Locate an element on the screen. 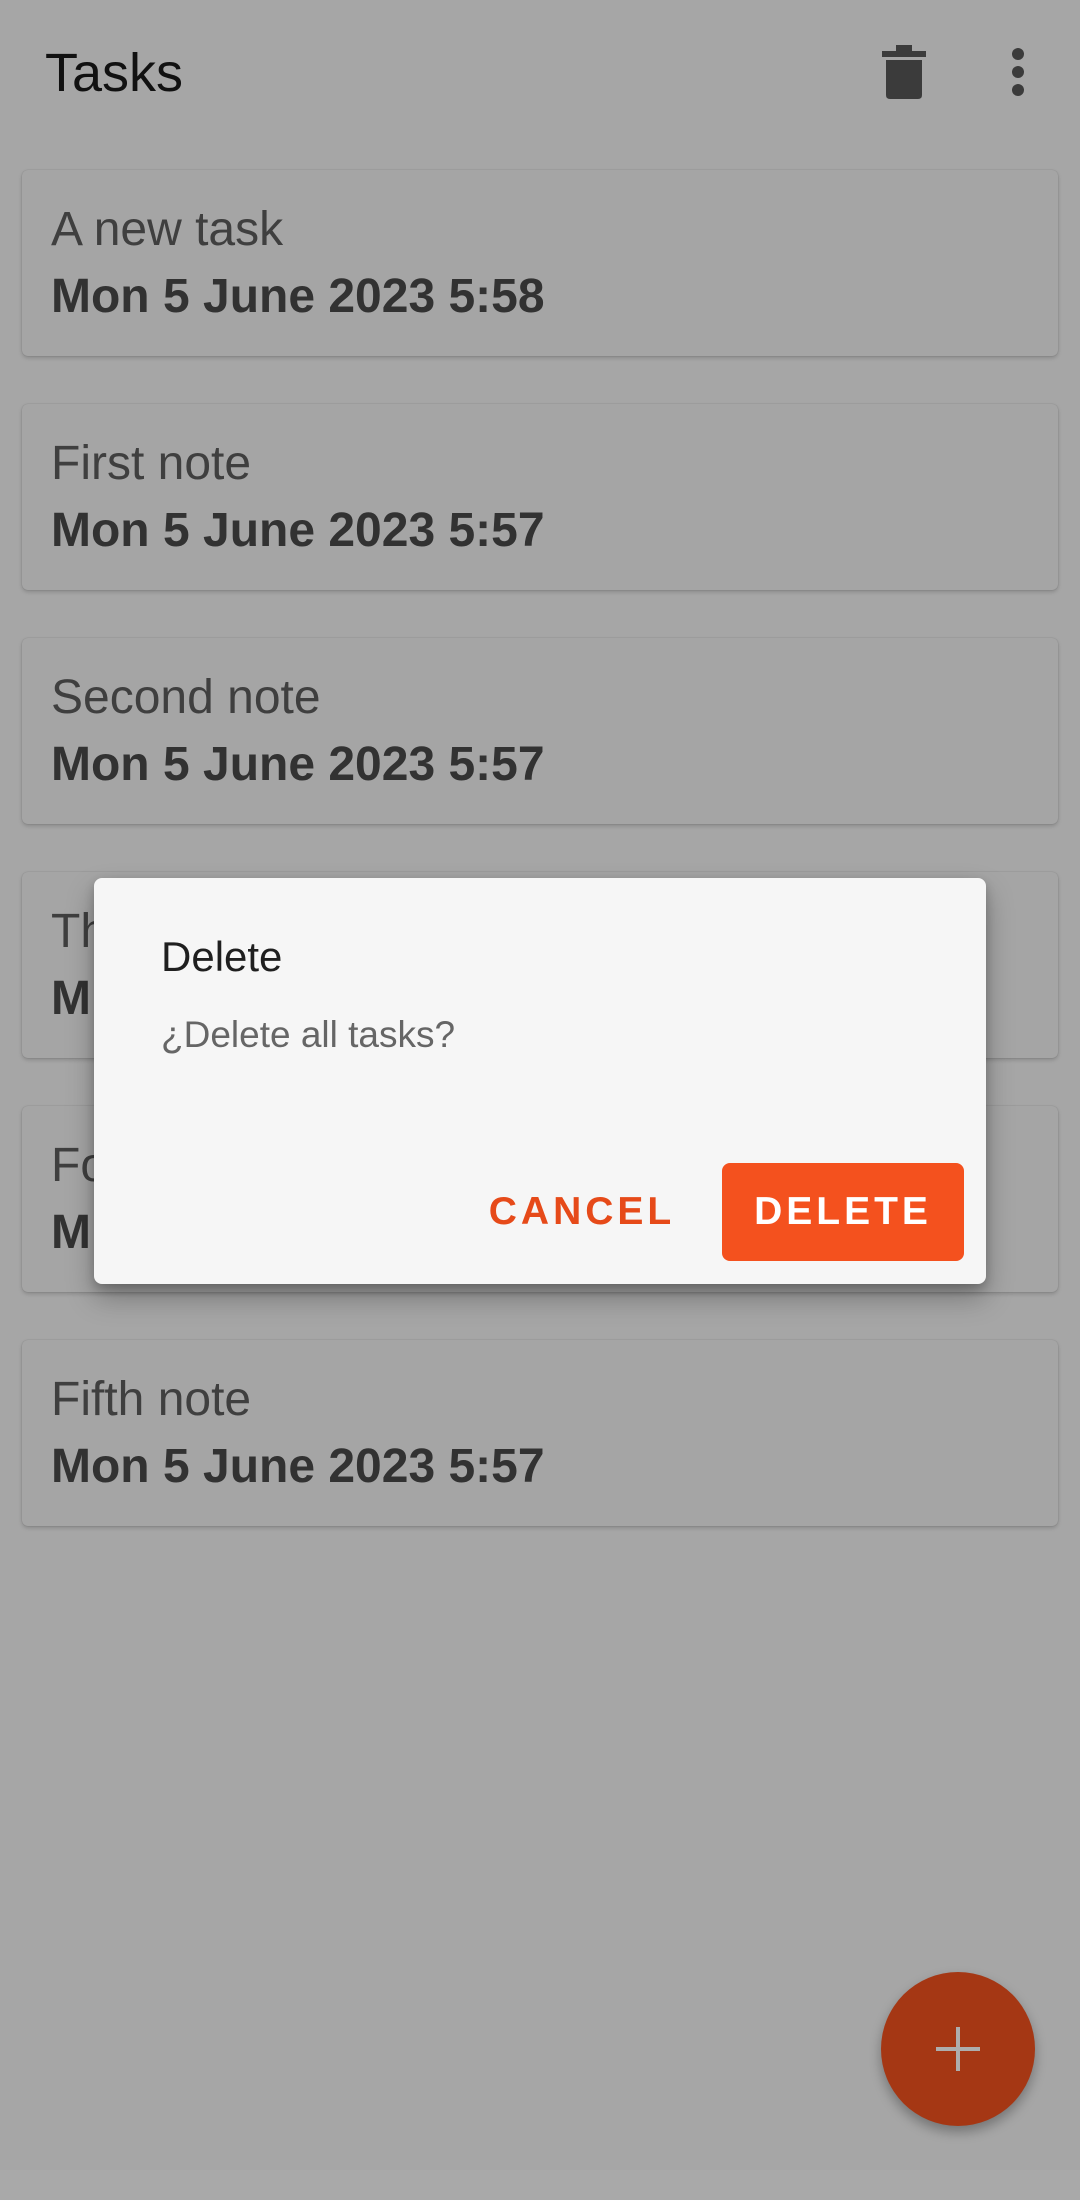  navigation-bar is located at coordinates (540, 2185).